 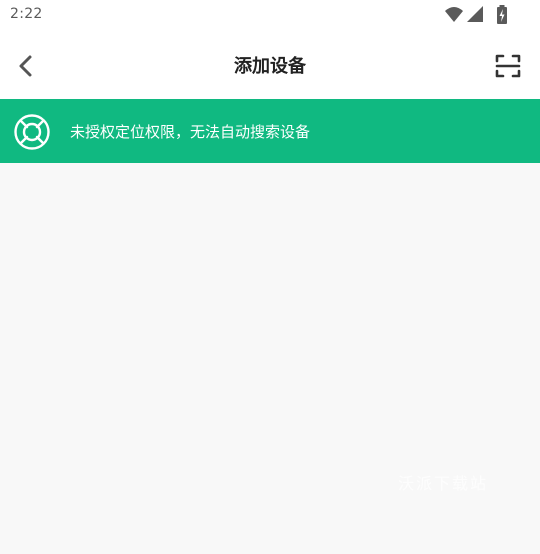 I want to click on wifi-icon, so click(x=454, y=14).